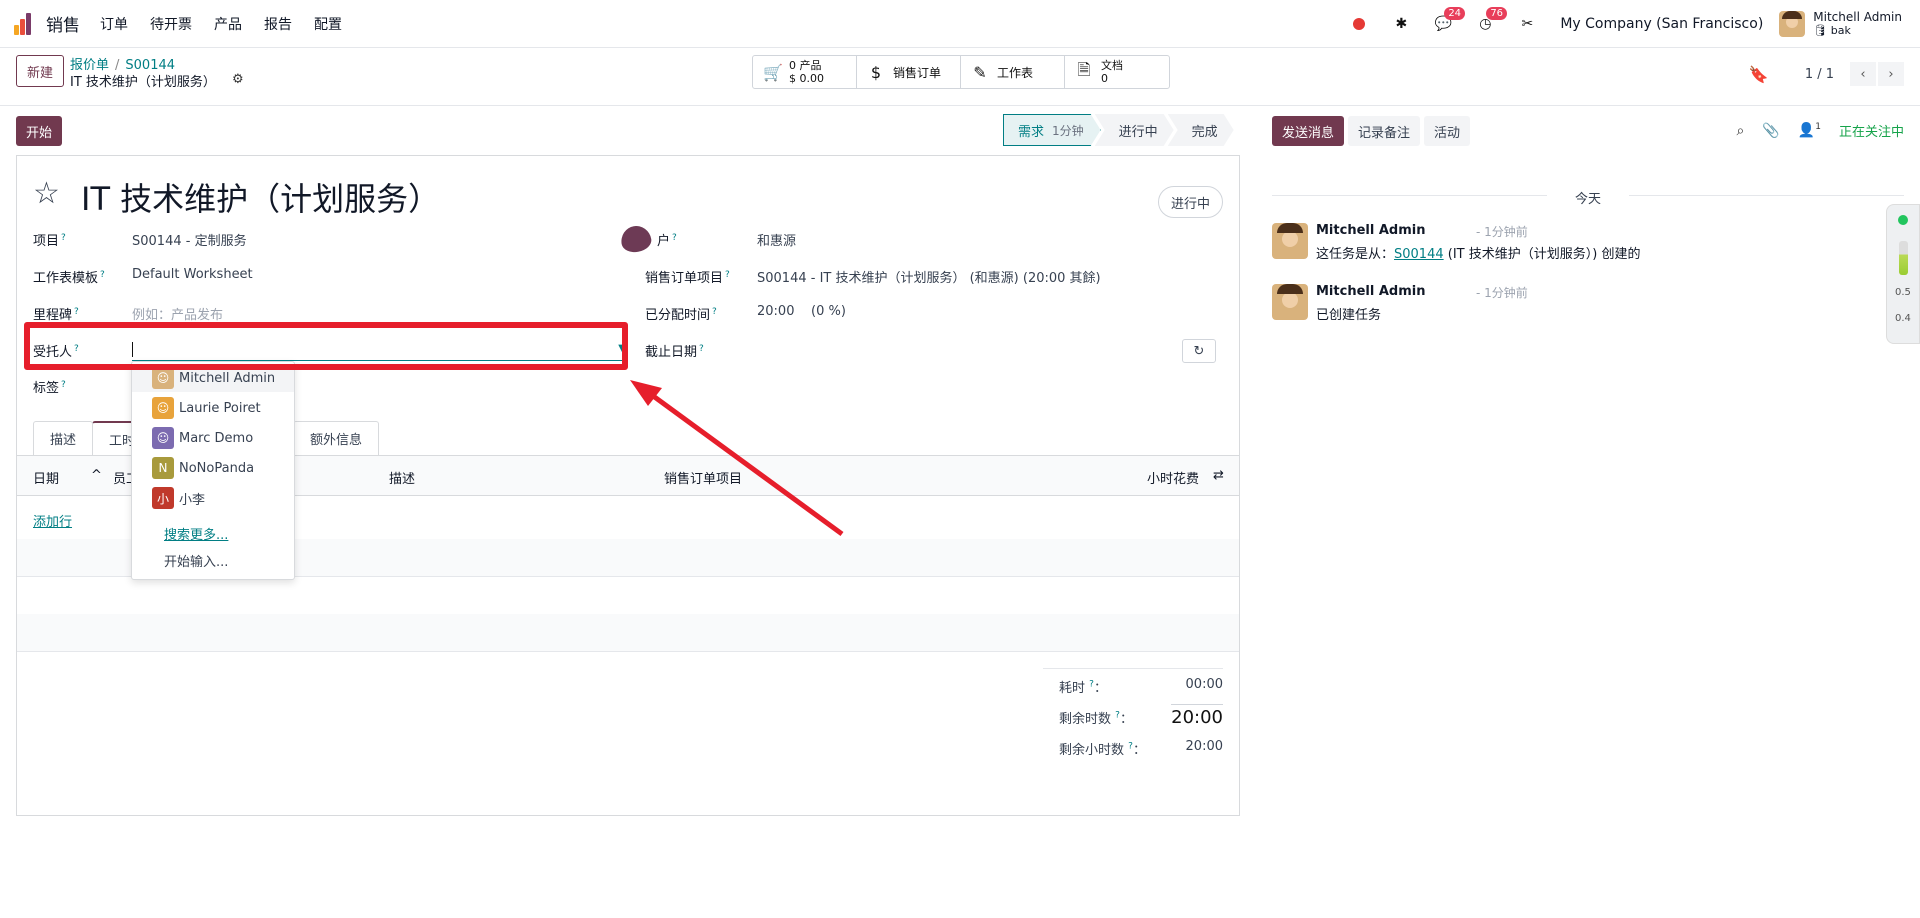 The height and width of the screenshot is (918, 1920). I want to click on documents-smart-button: 🗎 文档 0, so click(1117, 72).